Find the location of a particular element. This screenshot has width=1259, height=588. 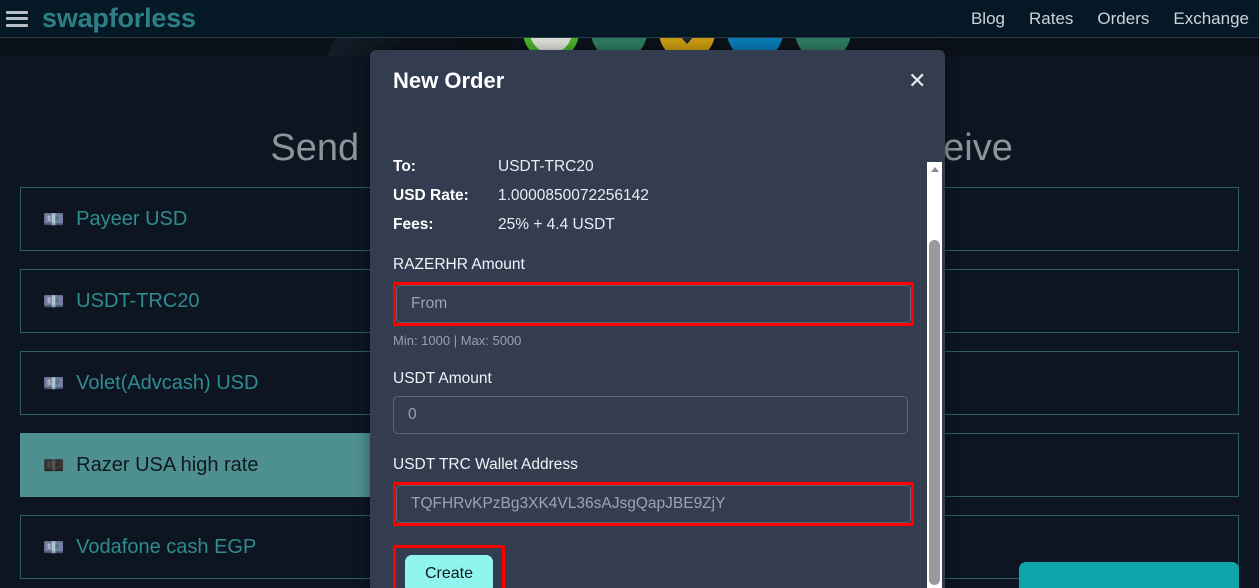

send-item-label: Vodafone cash EGP is located at coordinates (166, 546).